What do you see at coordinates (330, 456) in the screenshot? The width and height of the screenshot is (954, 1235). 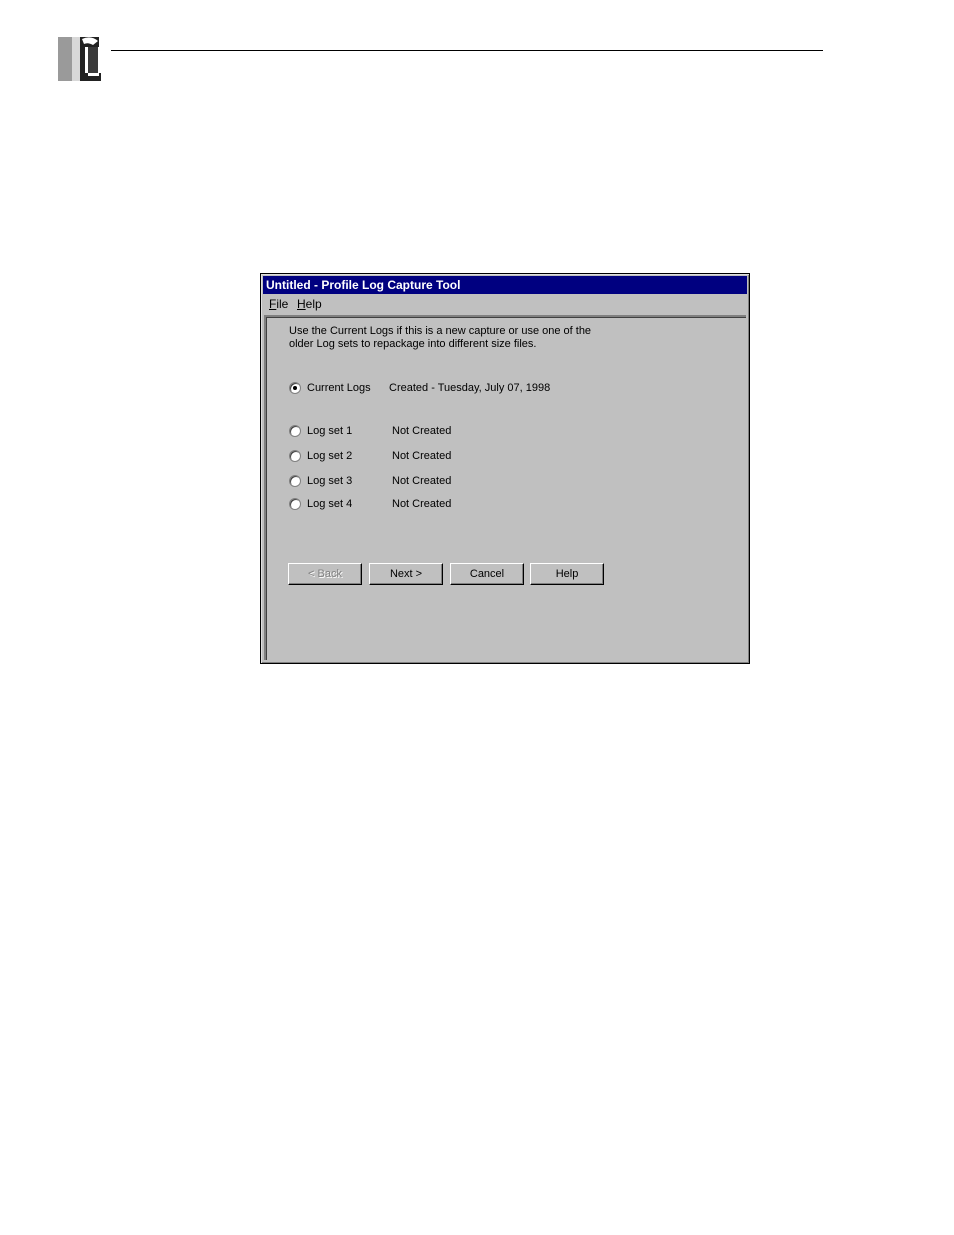 I see `option-label: Log set 2` at bounding box center [330, 456].